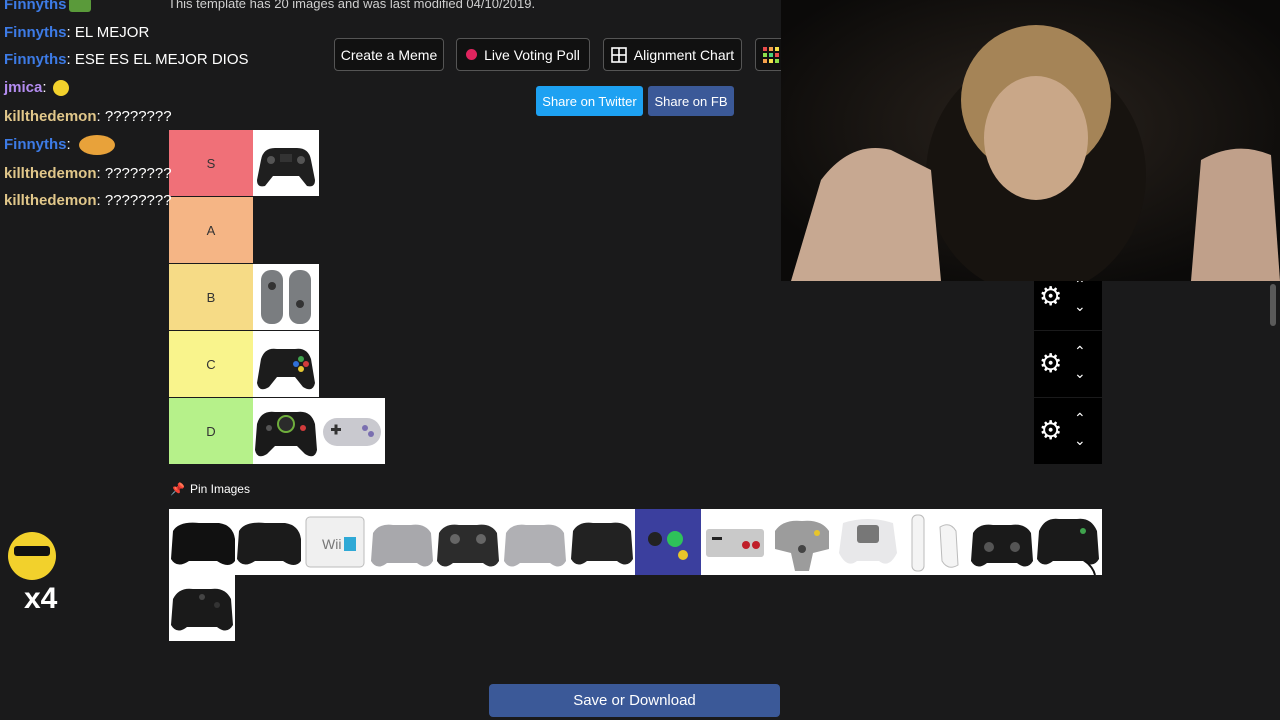  Describe the element at coordinates (286, 163) in the screenshot. I see `ps4-controller-image` at that location.